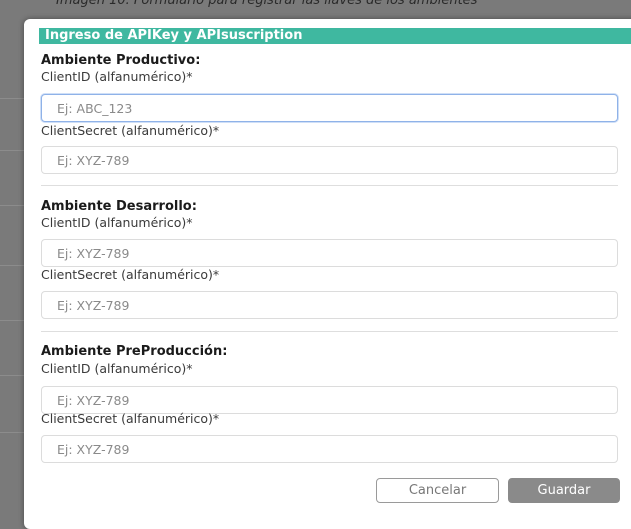  Describe the element at coordinates (329, 108) in the screenshot. I see `client-id-input-productivo` at that location.